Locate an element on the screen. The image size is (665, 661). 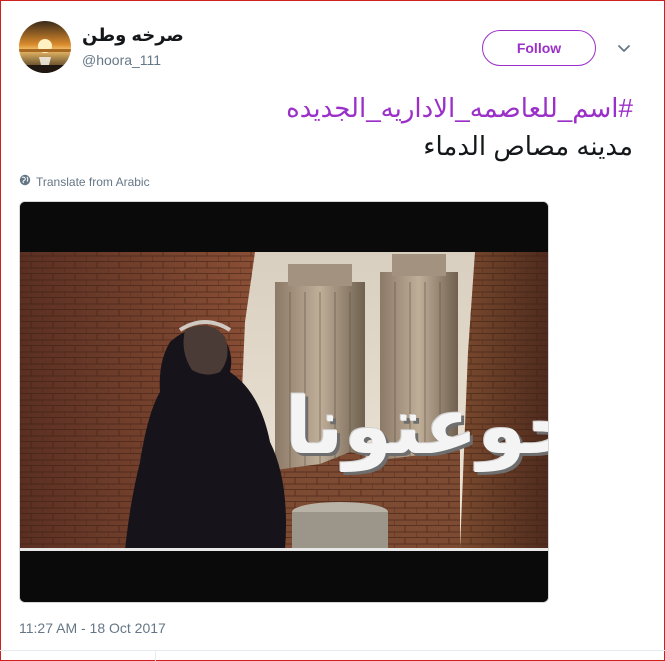
follow-button: Follow is located at coordinates (539, 48).